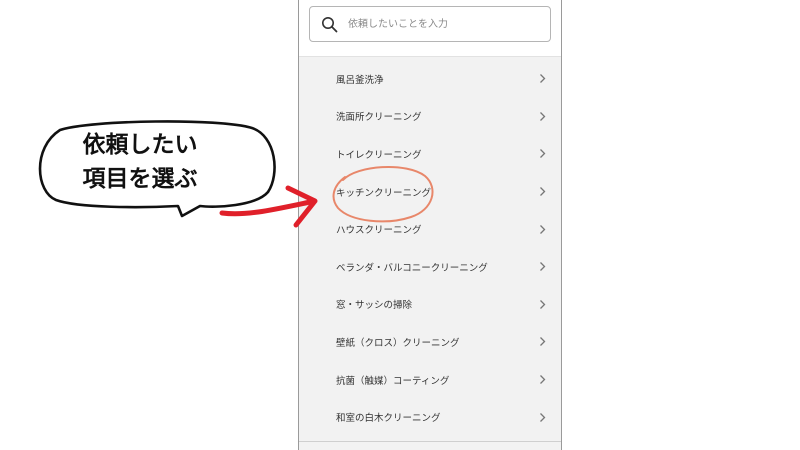 This screenshot has width=800, height=450. I want to click on service-item-toilet: トイレクリーニング, so click(430, 154).